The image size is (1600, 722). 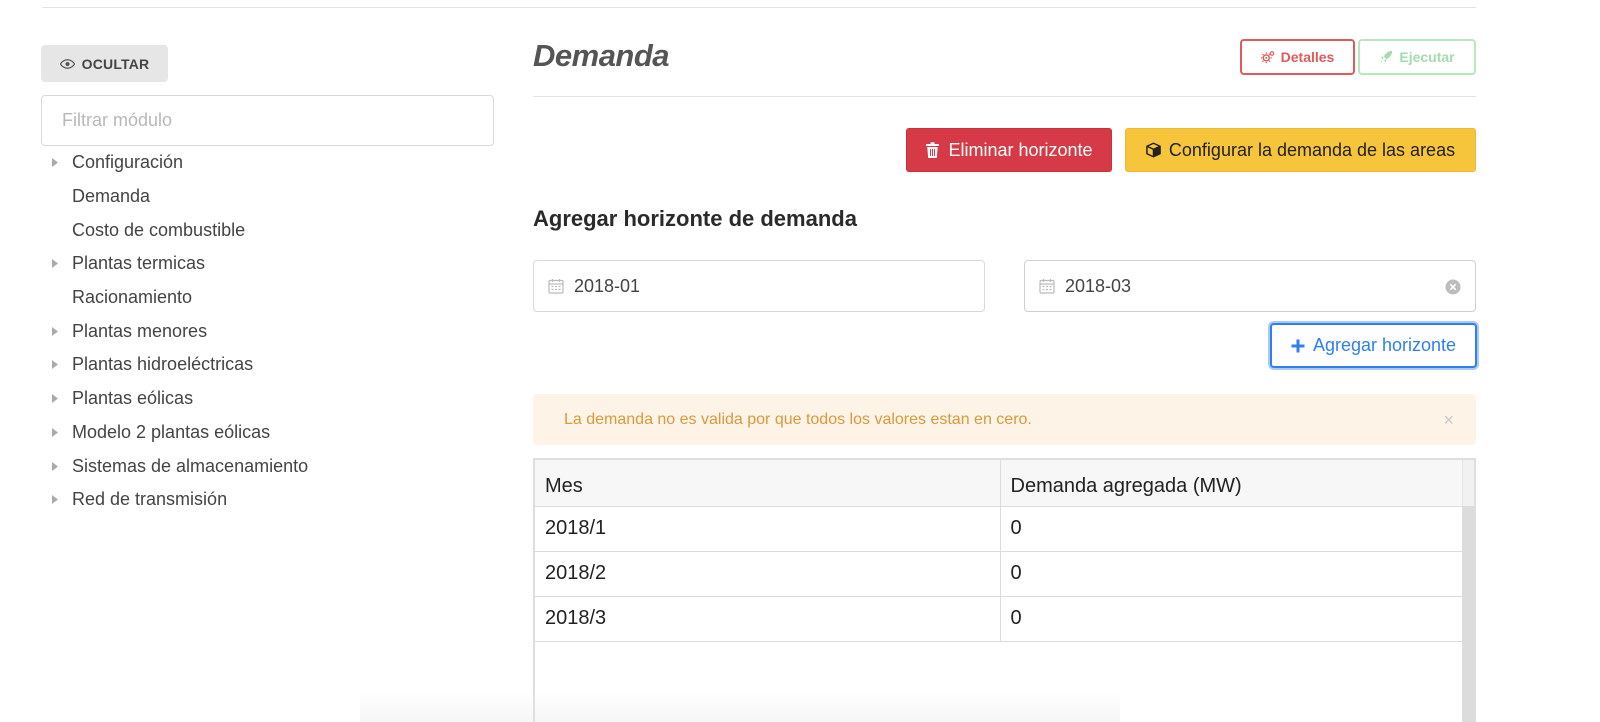 What do you see at coordinates (272, 298) in the screenshot?
I see `module-item: Racionamiento` at bounding box center [272, 298].